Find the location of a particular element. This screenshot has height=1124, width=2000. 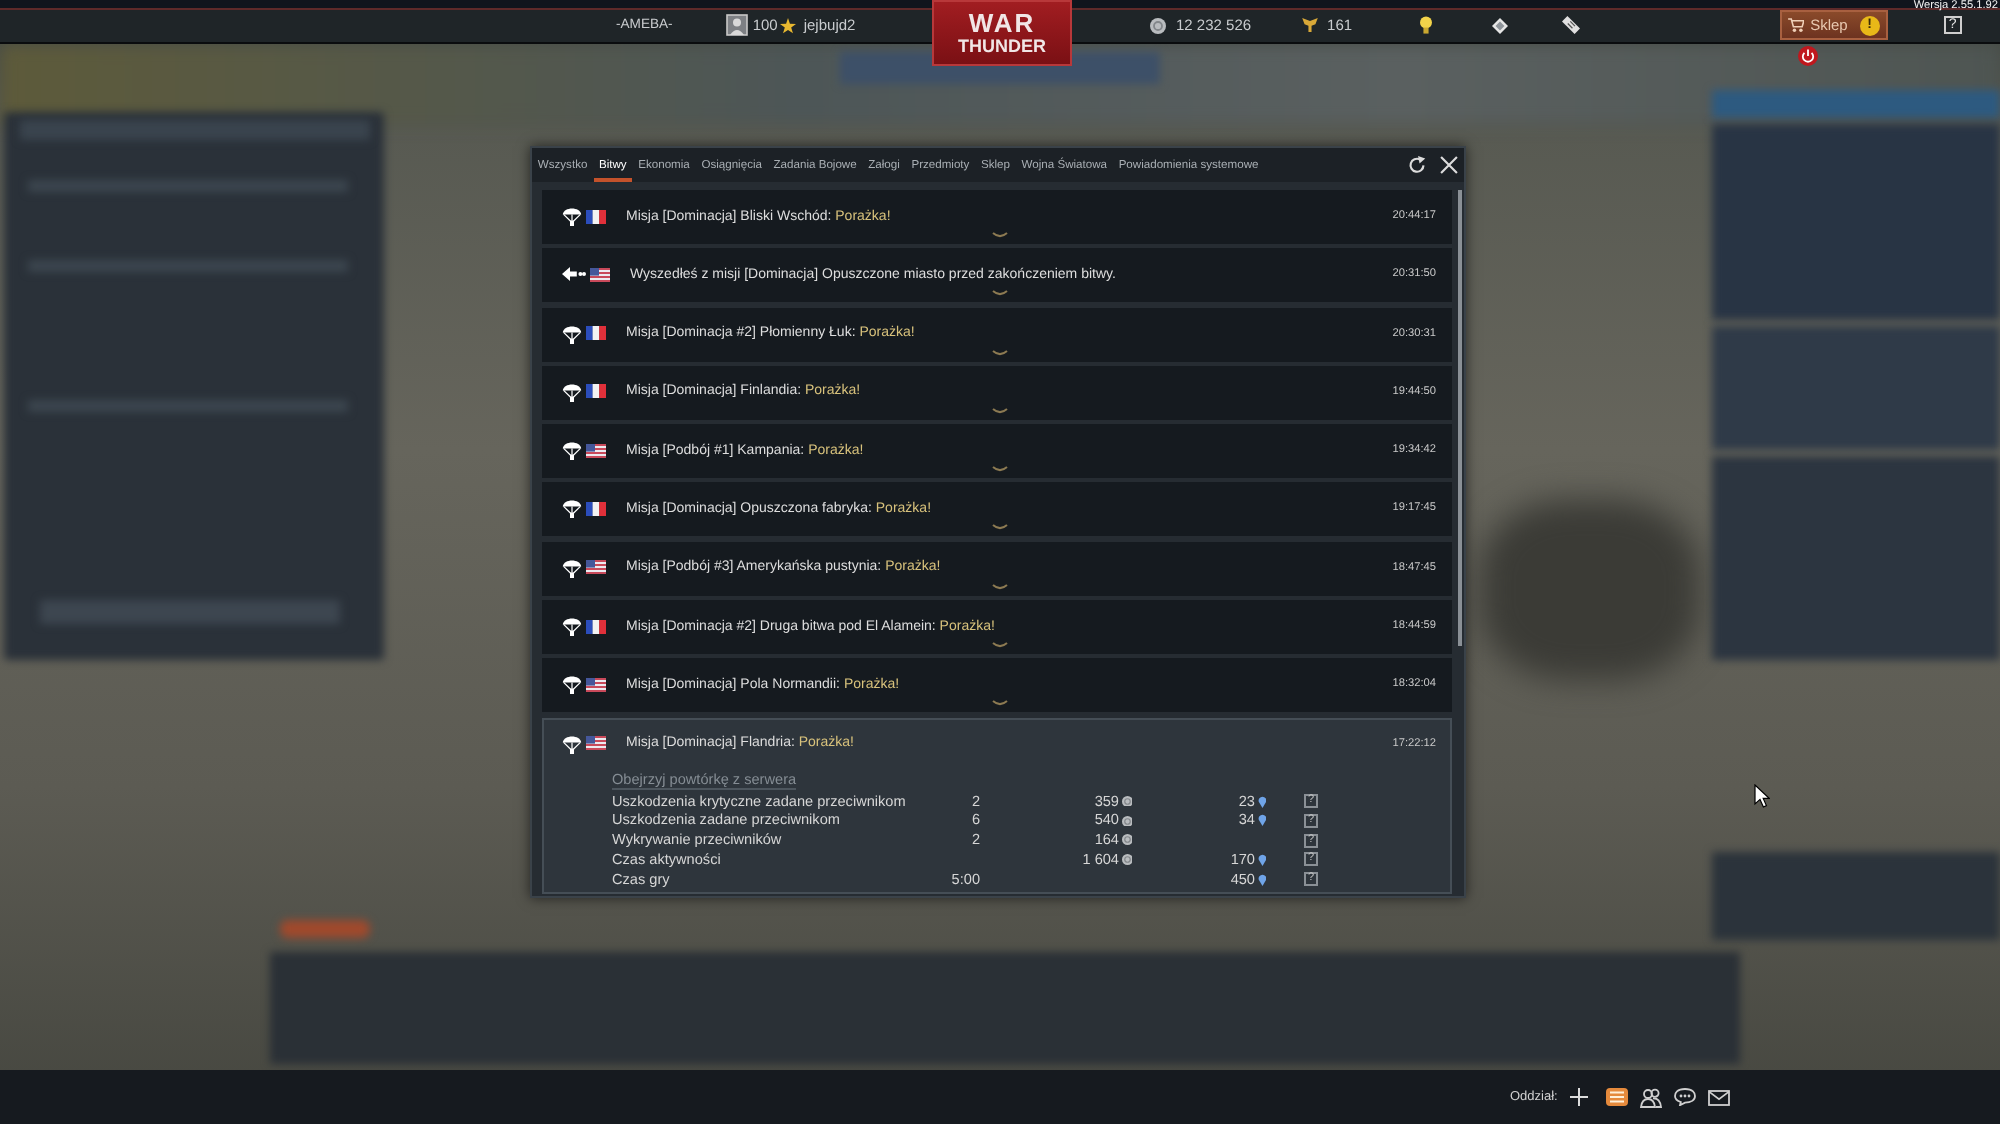

plus-icon is located at coordinates (1578, 1097).